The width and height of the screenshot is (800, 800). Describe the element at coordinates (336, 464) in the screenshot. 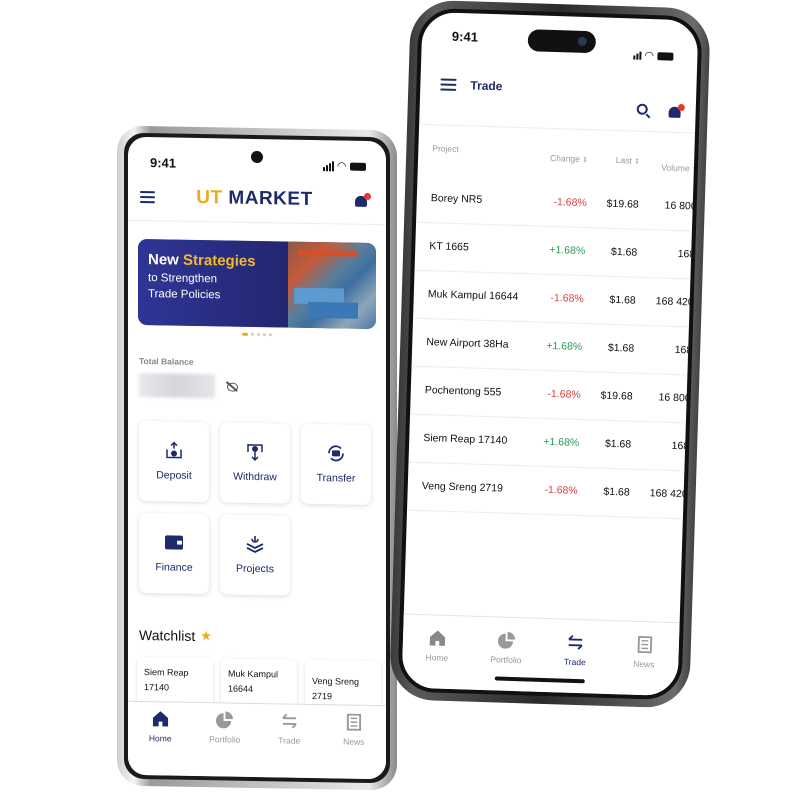

I see `transfer-button: Transfer` at that location.